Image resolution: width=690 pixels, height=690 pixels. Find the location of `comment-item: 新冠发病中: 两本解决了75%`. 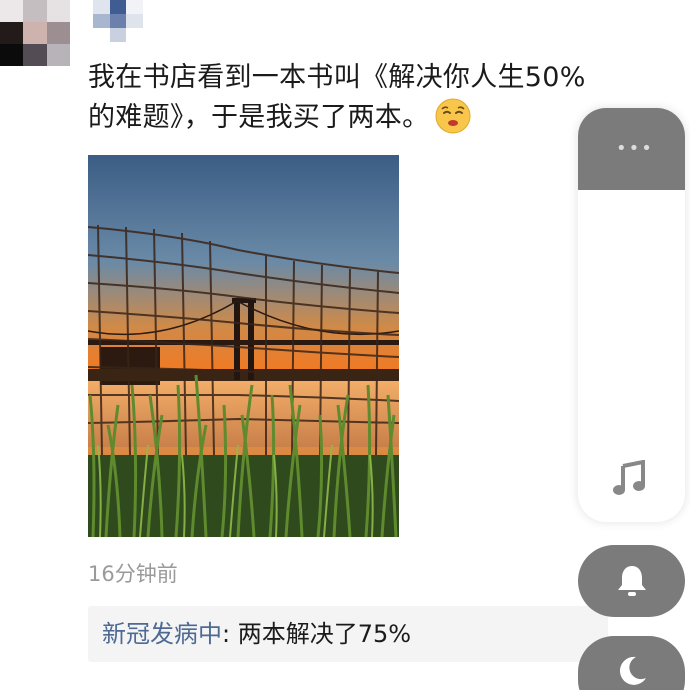

comment-item: 新冠发病中: 两本解决了75% is located at coordinates (348, 634).